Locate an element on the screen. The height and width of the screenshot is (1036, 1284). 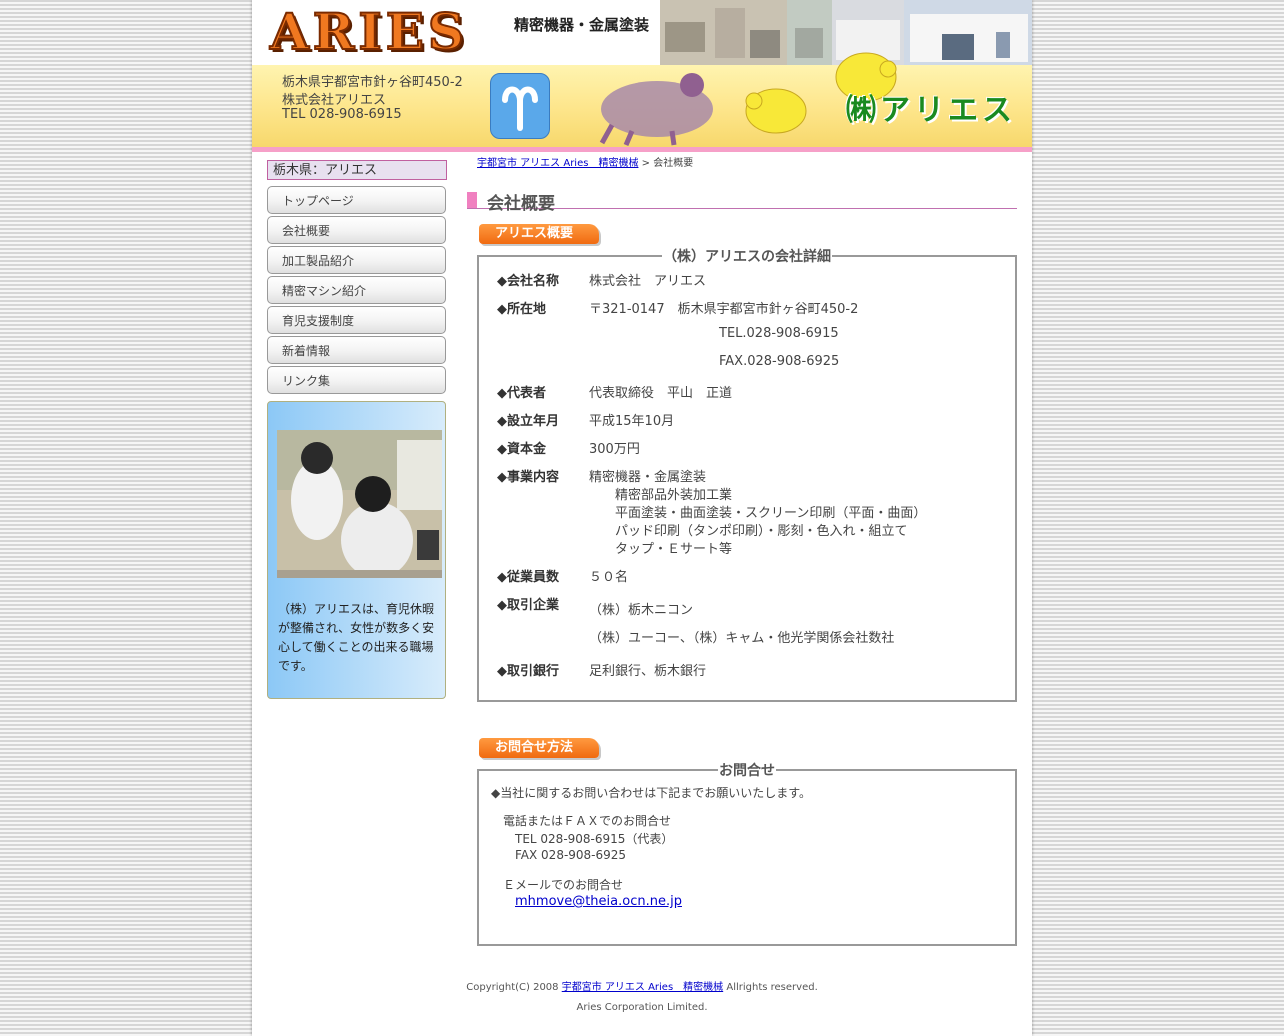
header-company: 株式会社アリエス is located at coordinates (334, 100).